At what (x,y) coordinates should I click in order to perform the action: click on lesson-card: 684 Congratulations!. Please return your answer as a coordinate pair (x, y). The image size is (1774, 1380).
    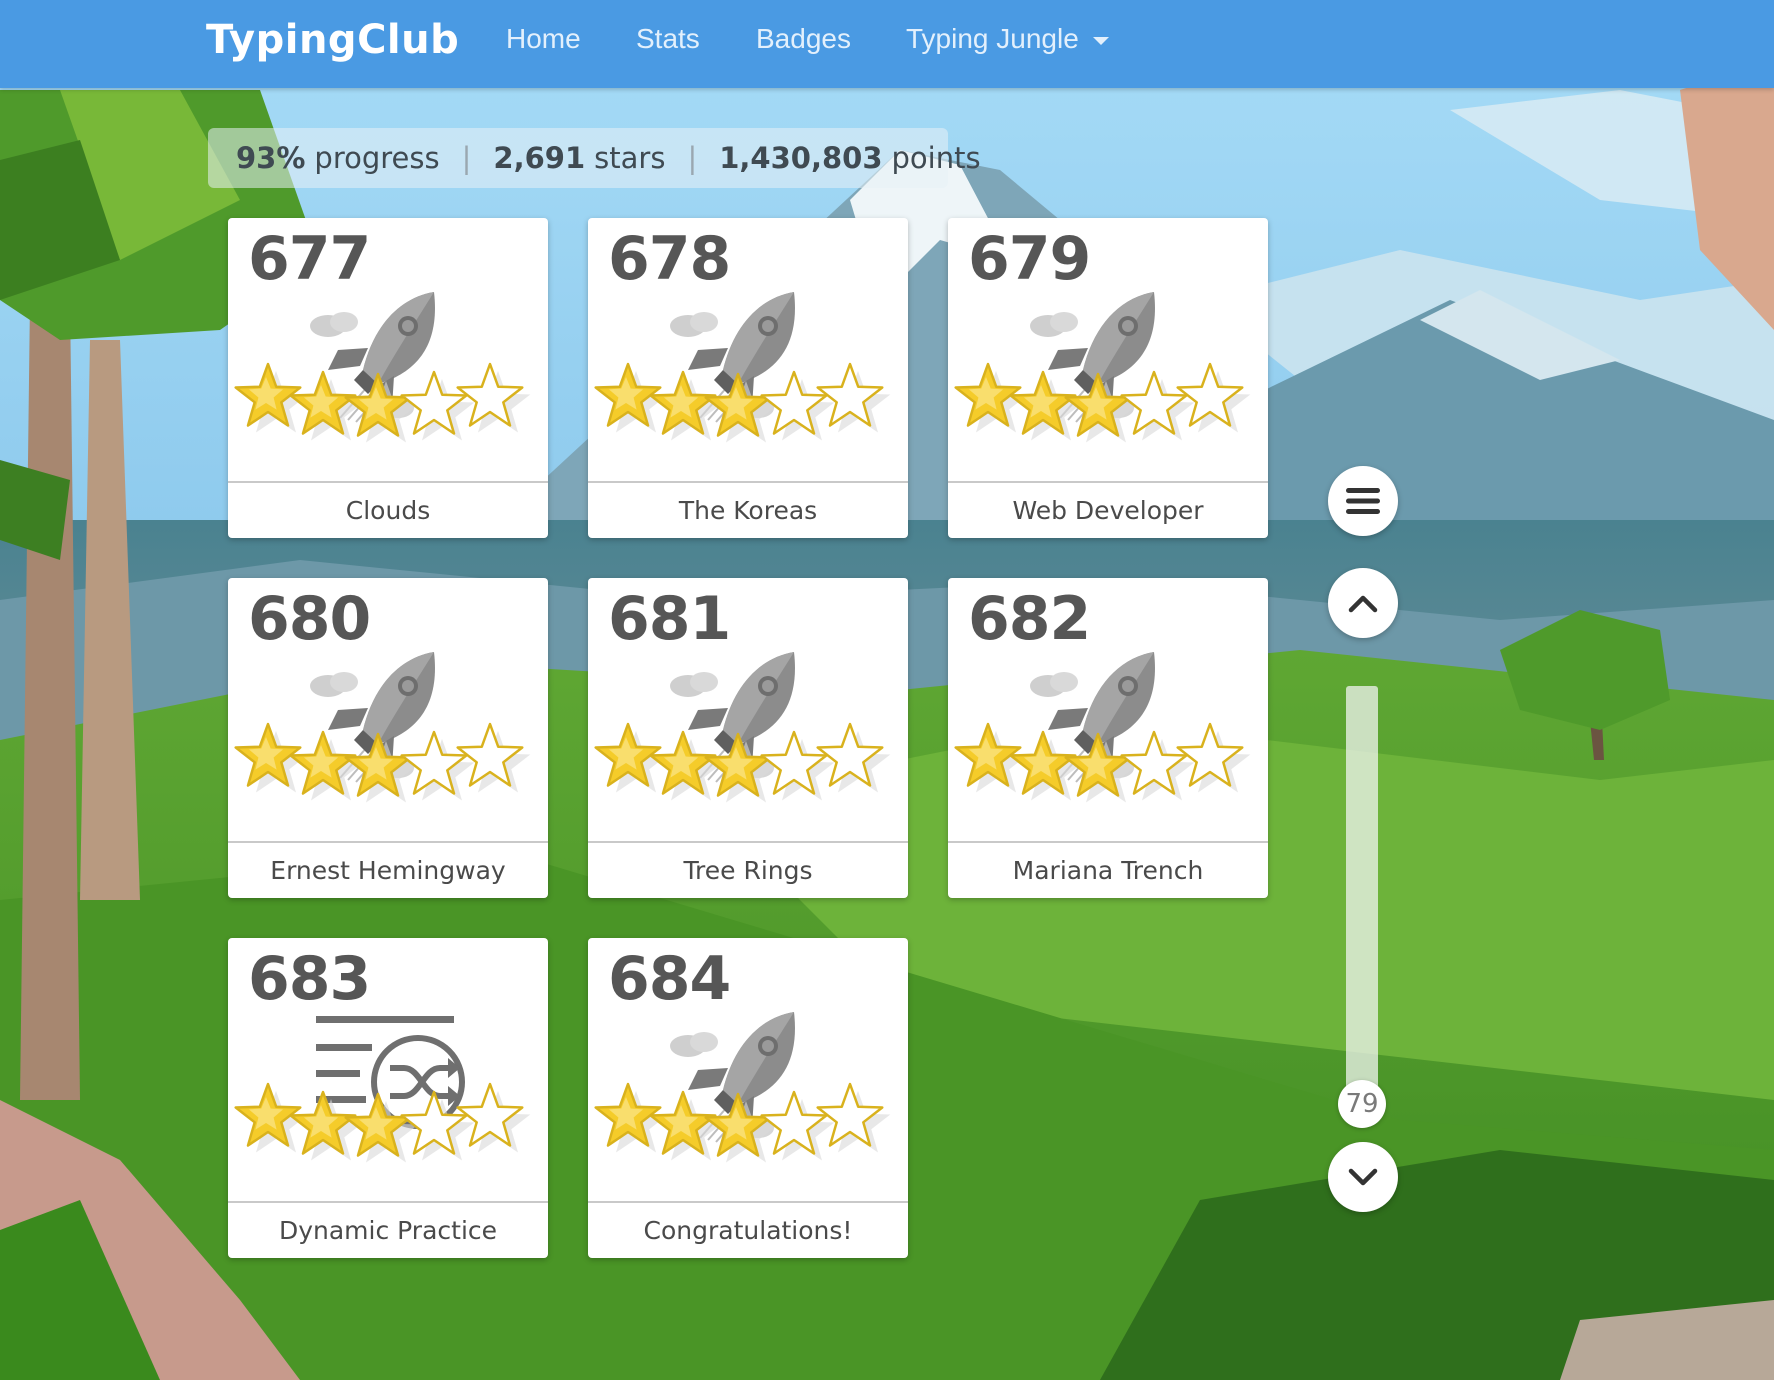
    Looking at the image, I should click on (748, 1098).